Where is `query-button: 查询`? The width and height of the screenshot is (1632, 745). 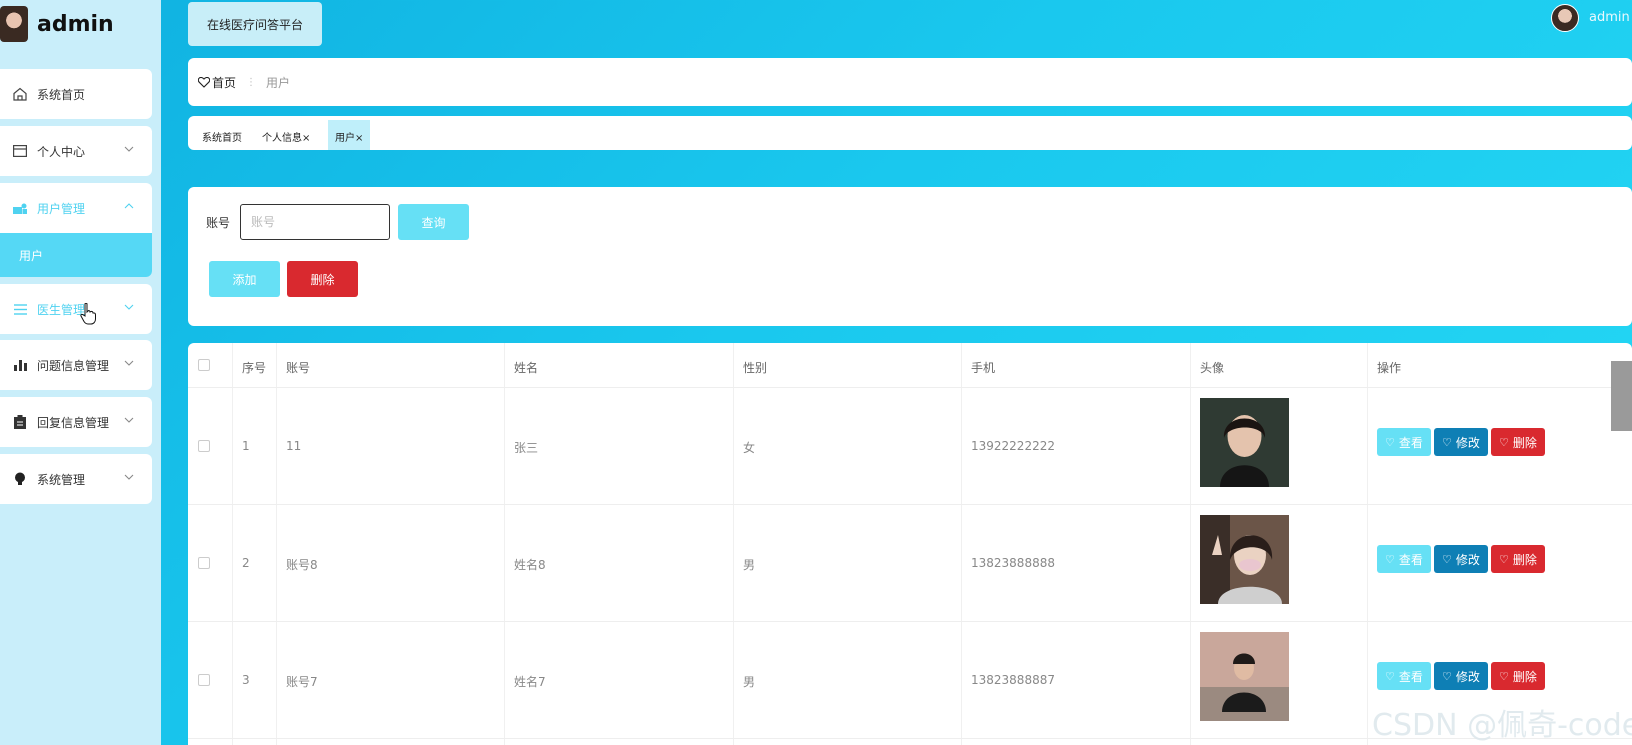 query-button: 查询 is located at coordinates (433, 222).